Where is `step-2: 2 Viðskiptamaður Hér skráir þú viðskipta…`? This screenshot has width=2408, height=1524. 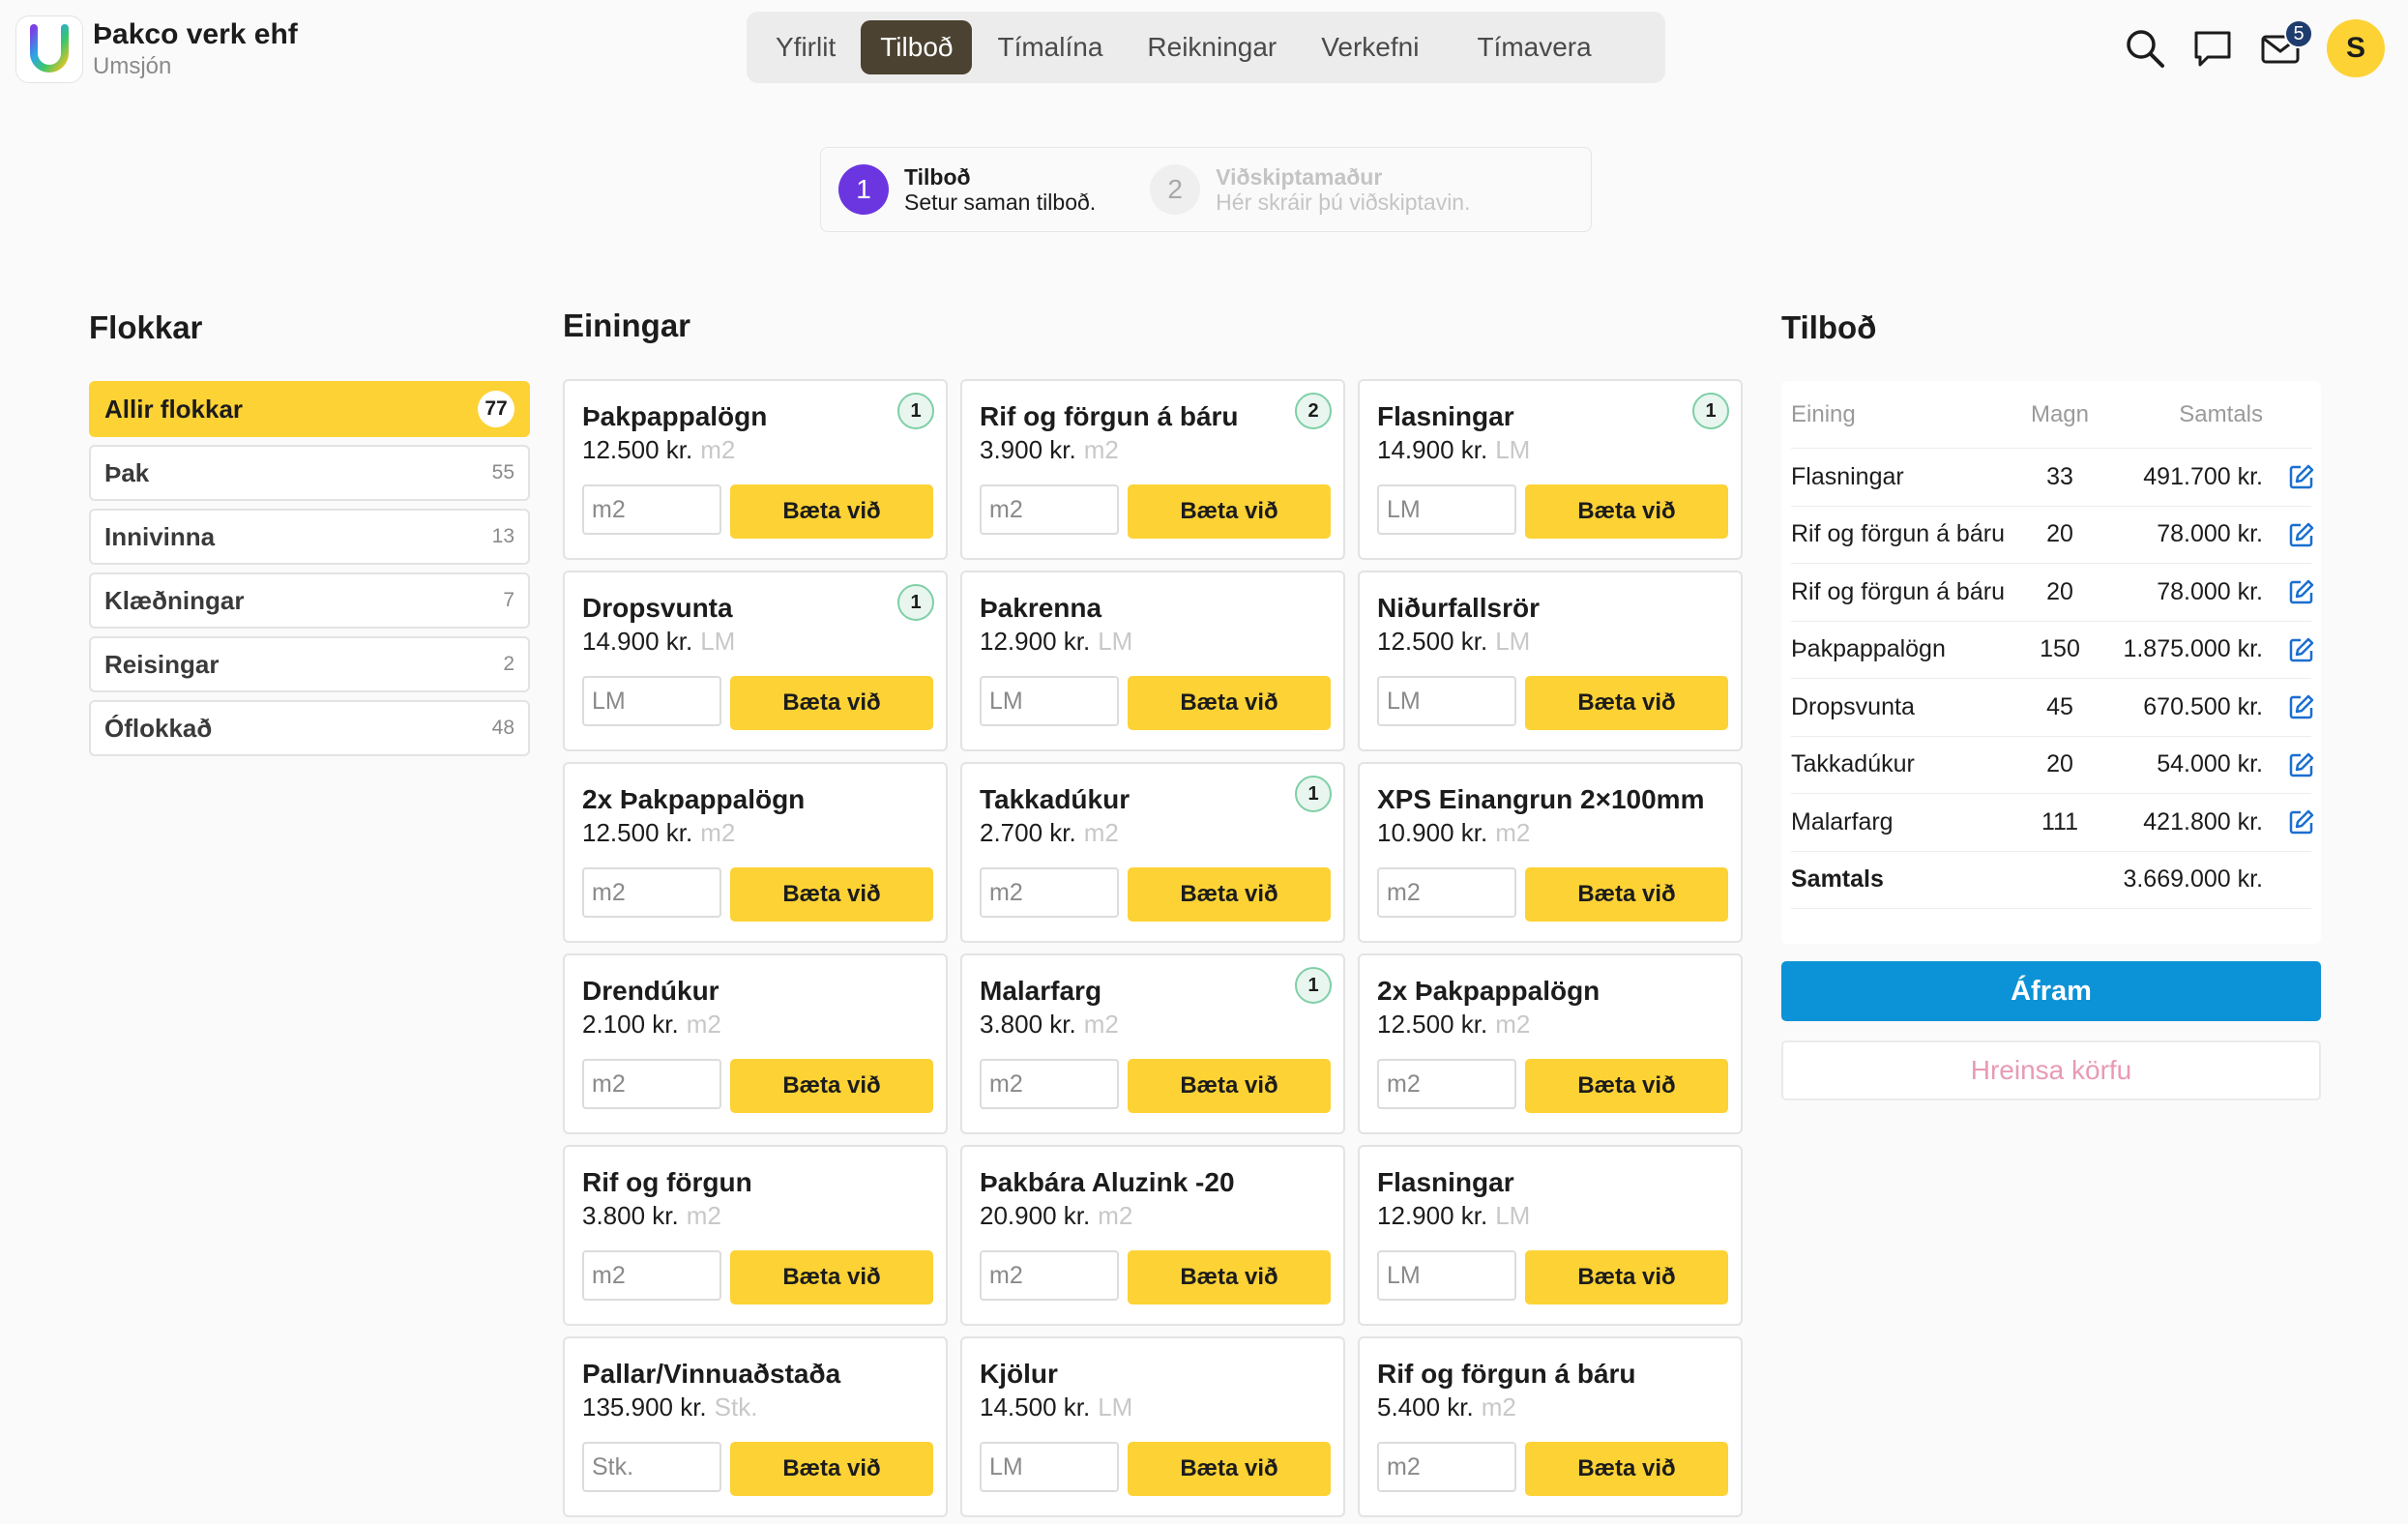 step-2: 2 Viðskiptamaður Hér skráir þú viðskipta… is located at coordinates (1310, 189).